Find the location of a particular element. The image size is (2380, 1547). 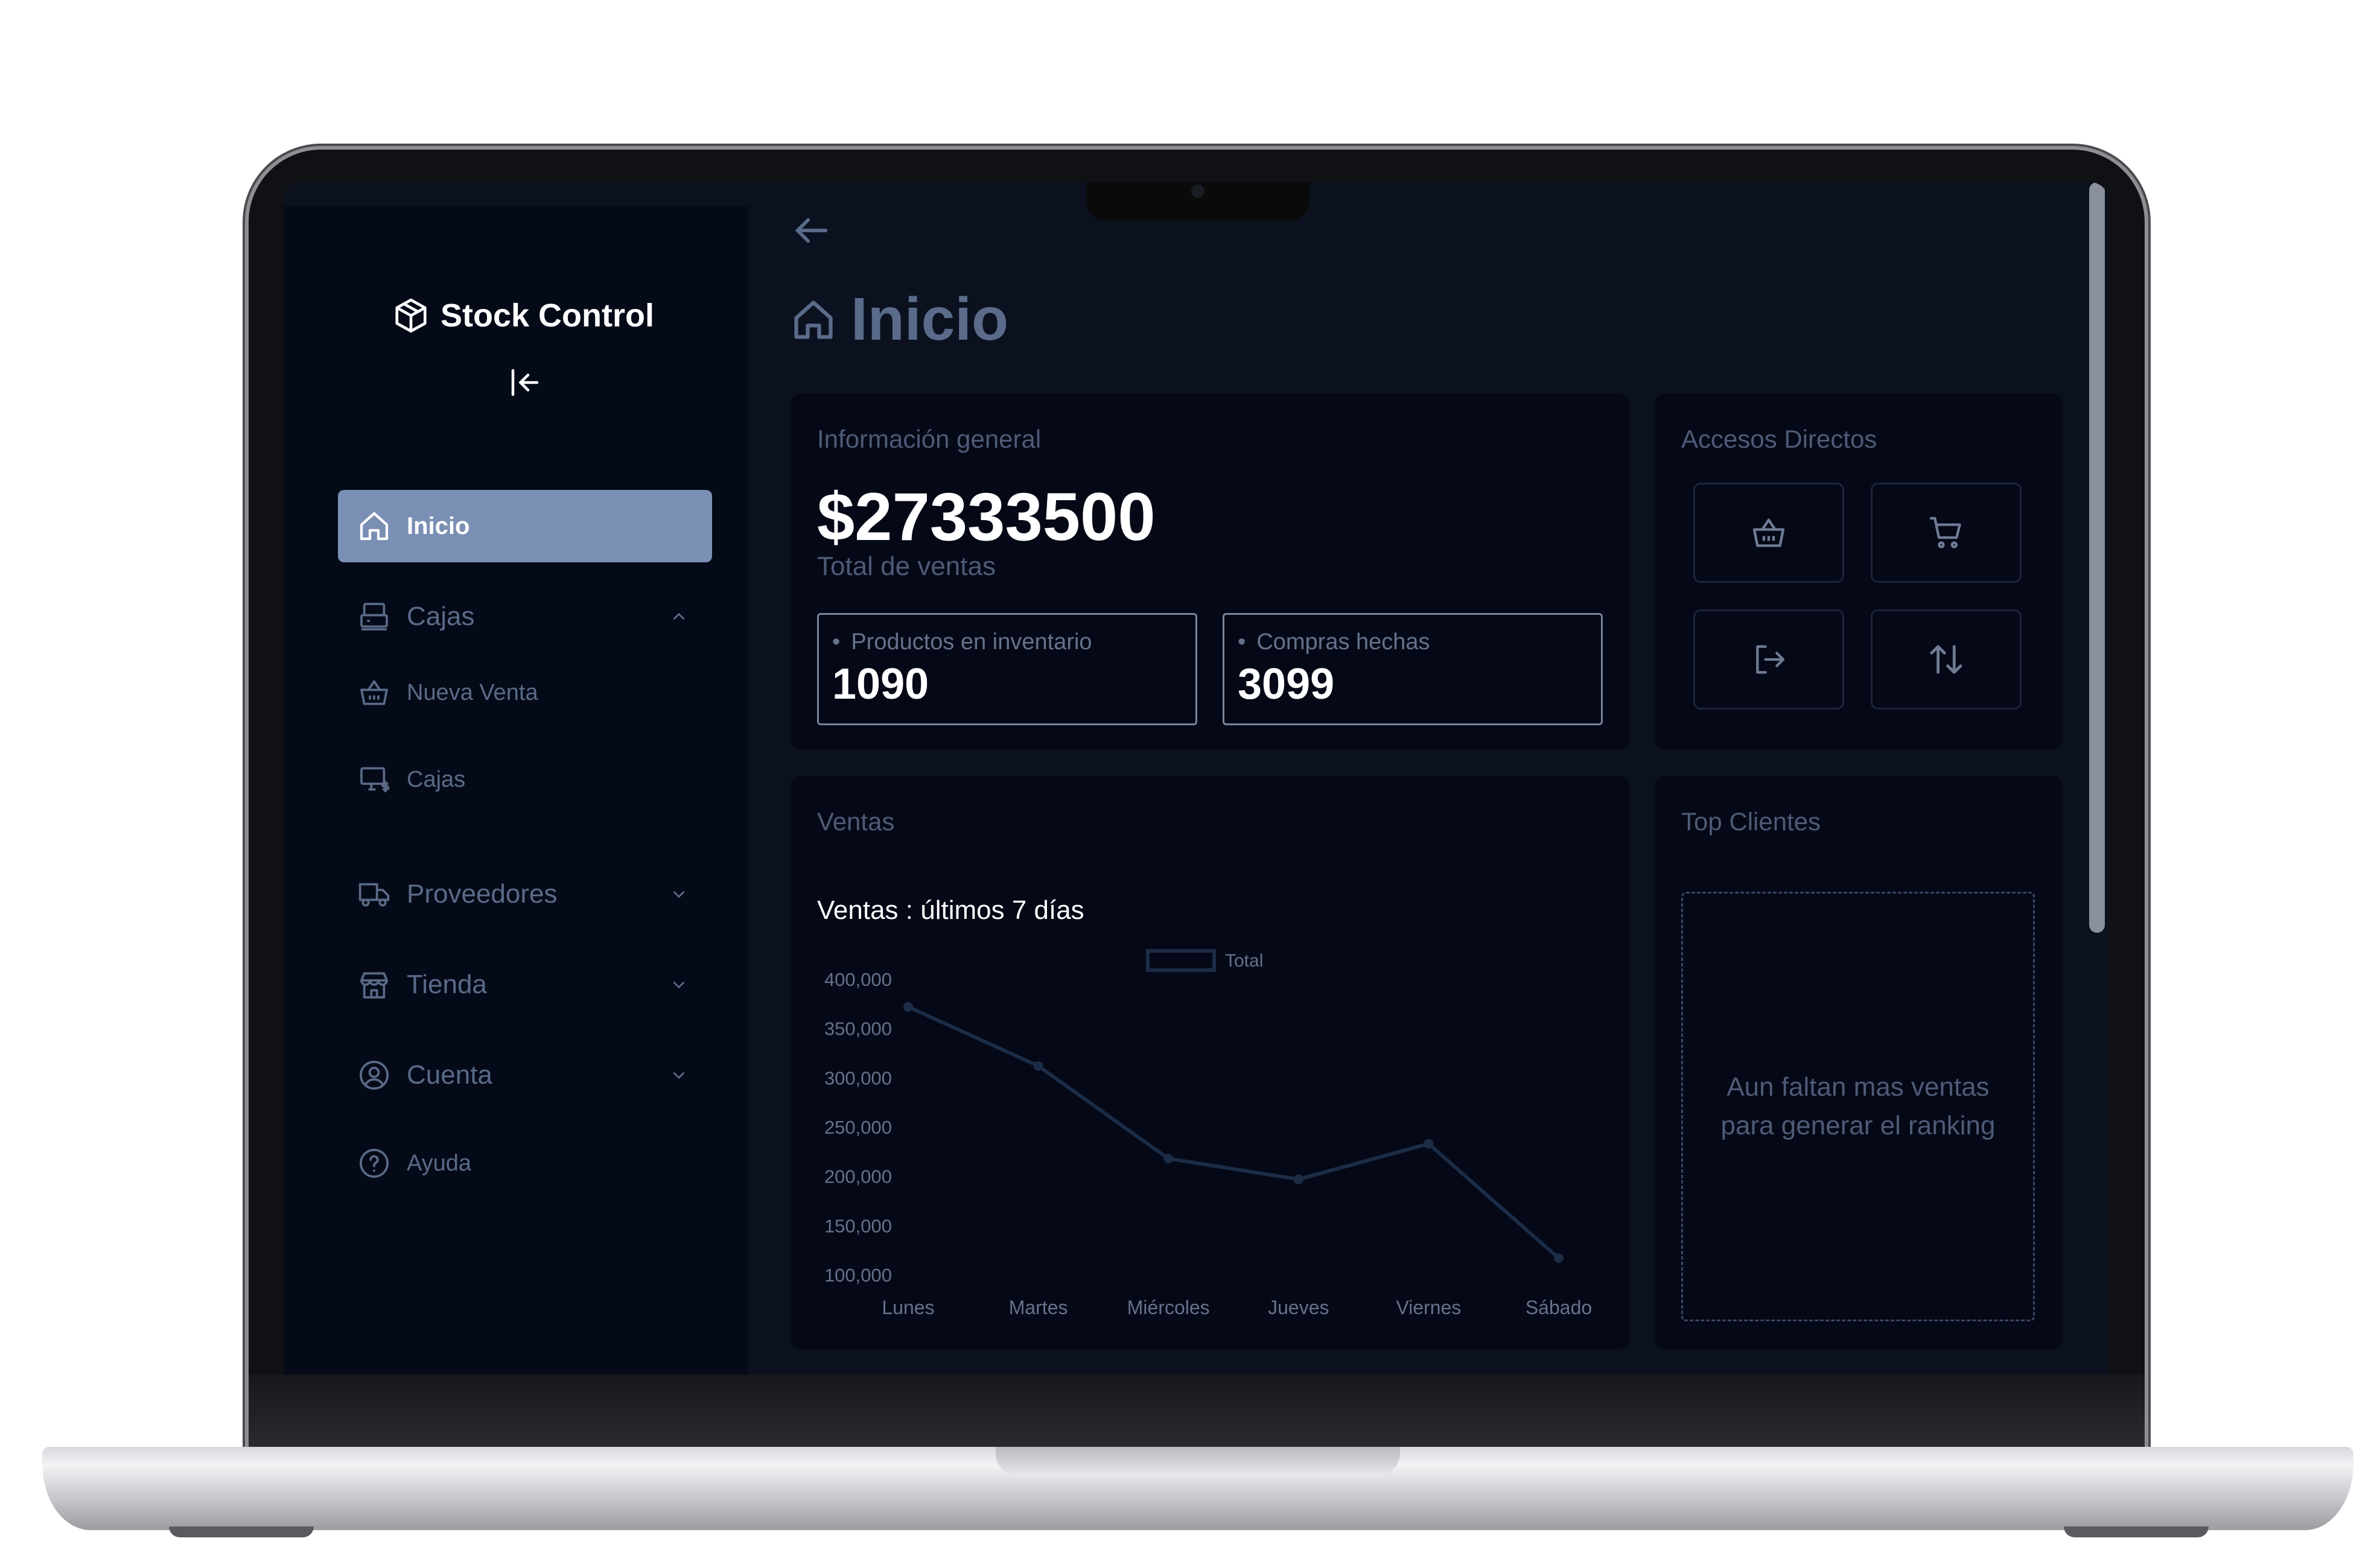

x-tick-label: Miércoles is located at coordinates (1168, 1308).